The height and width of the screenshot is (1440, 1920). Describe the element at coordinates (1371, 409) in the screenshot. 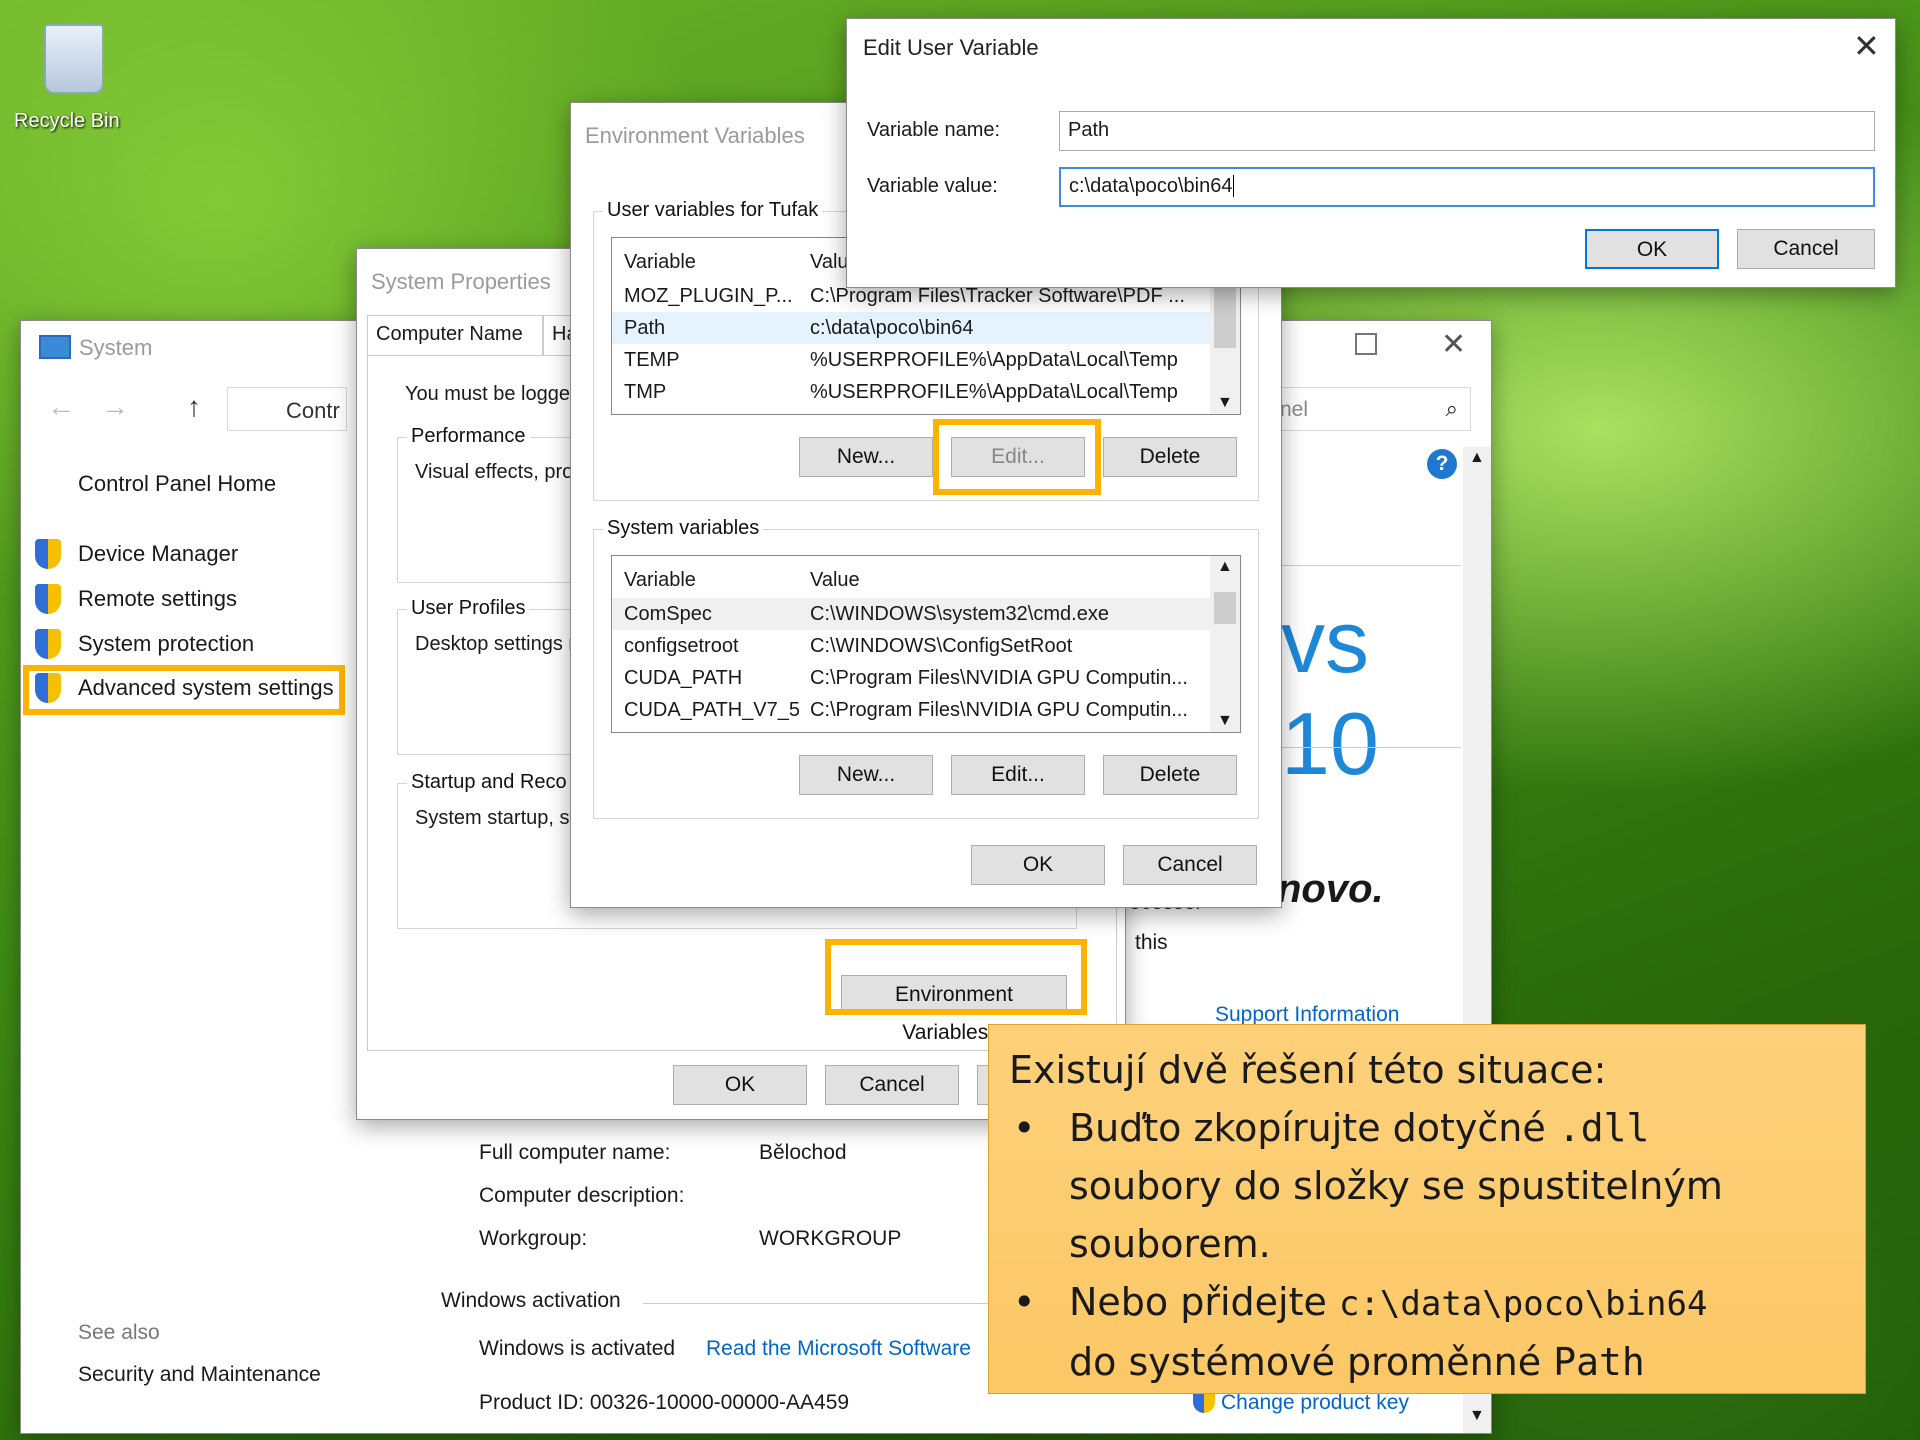

I see `search-box: nel ⌕` at that location.